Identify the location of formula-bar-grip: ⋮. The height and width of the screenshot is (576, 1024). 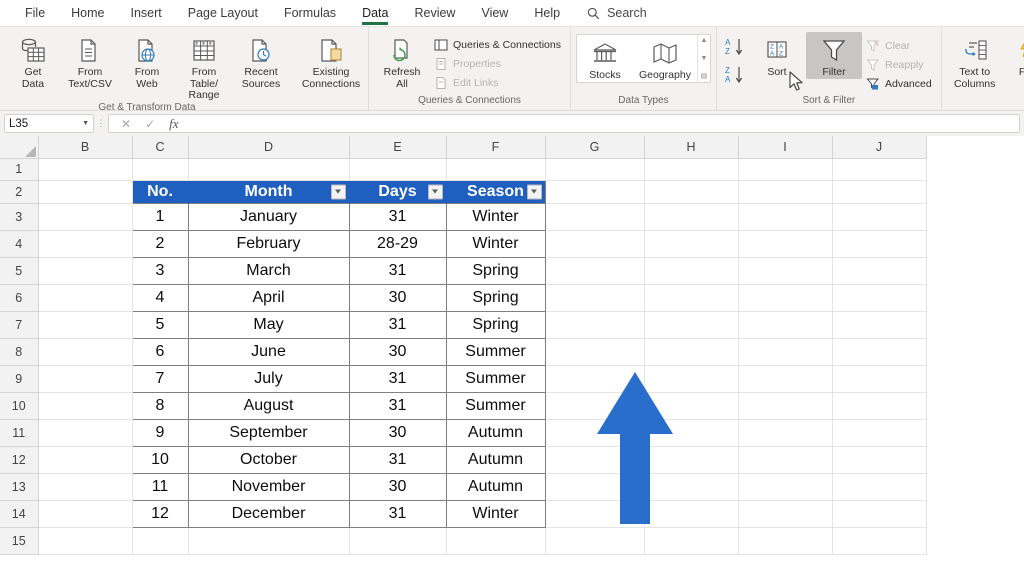
(101, 123).